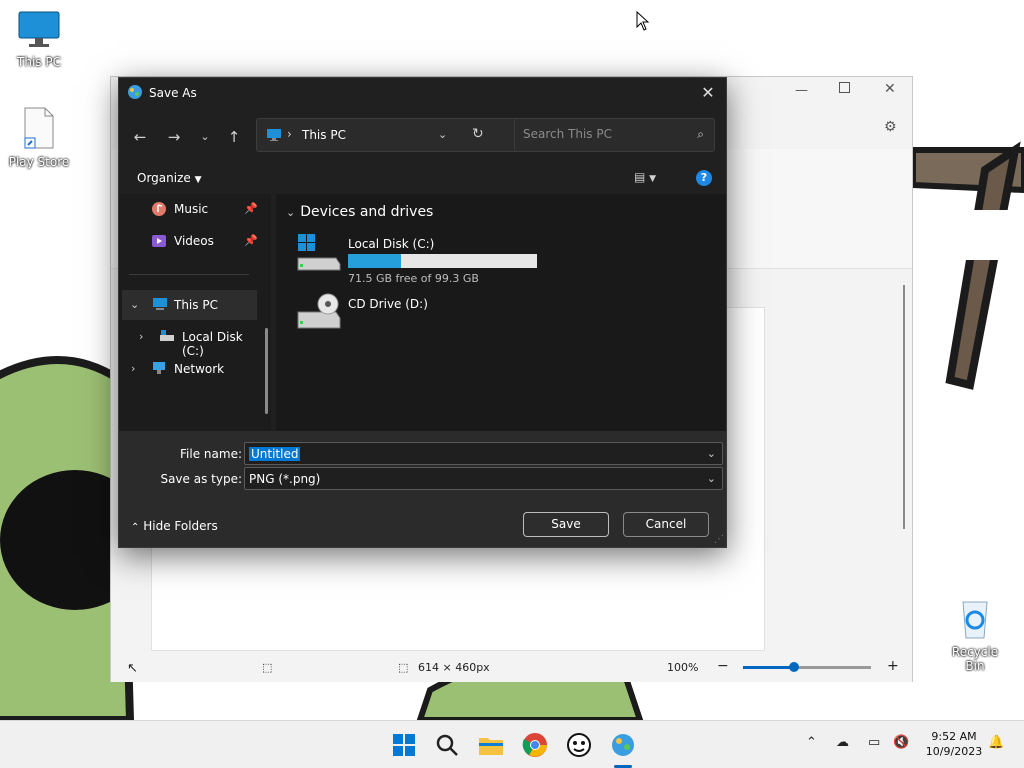 This screenshot has height=768, width=1024. What do you see at coordinates (211, 454) in the screenshot?
I see `file-name-label: File name:` at bounding box center [211, 454].